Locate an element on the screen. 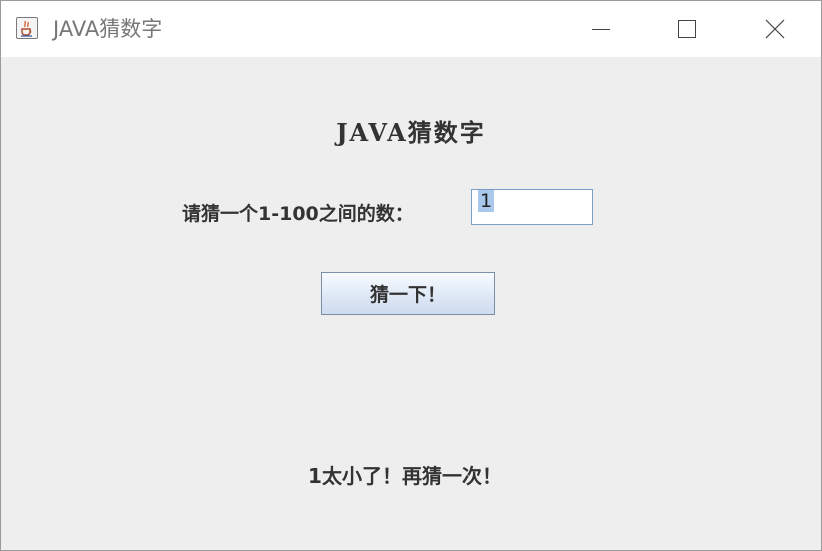  close-icon is located at coordinates (775, 29).